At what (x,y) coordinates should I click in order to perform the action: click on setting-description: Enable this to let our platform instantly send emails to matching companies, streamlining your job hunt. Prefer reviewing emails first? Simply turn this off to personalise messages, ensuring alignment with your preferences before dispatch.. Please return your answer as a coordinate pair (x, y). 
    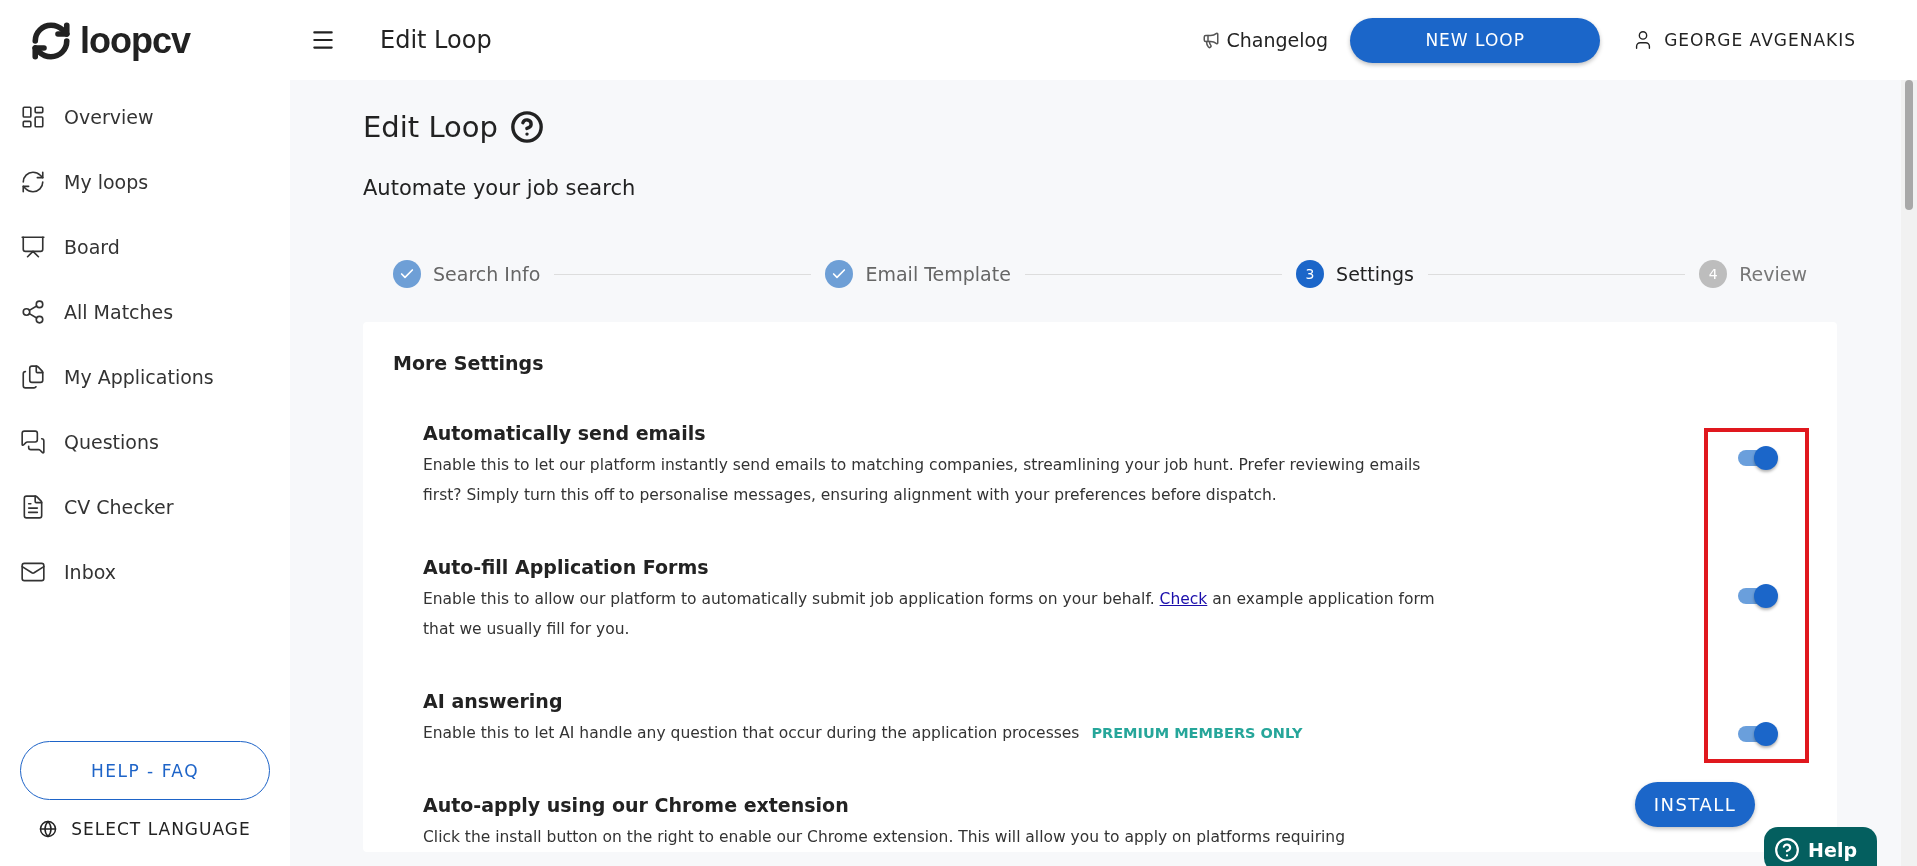
    Looking at the image, I should click on (922, 480).